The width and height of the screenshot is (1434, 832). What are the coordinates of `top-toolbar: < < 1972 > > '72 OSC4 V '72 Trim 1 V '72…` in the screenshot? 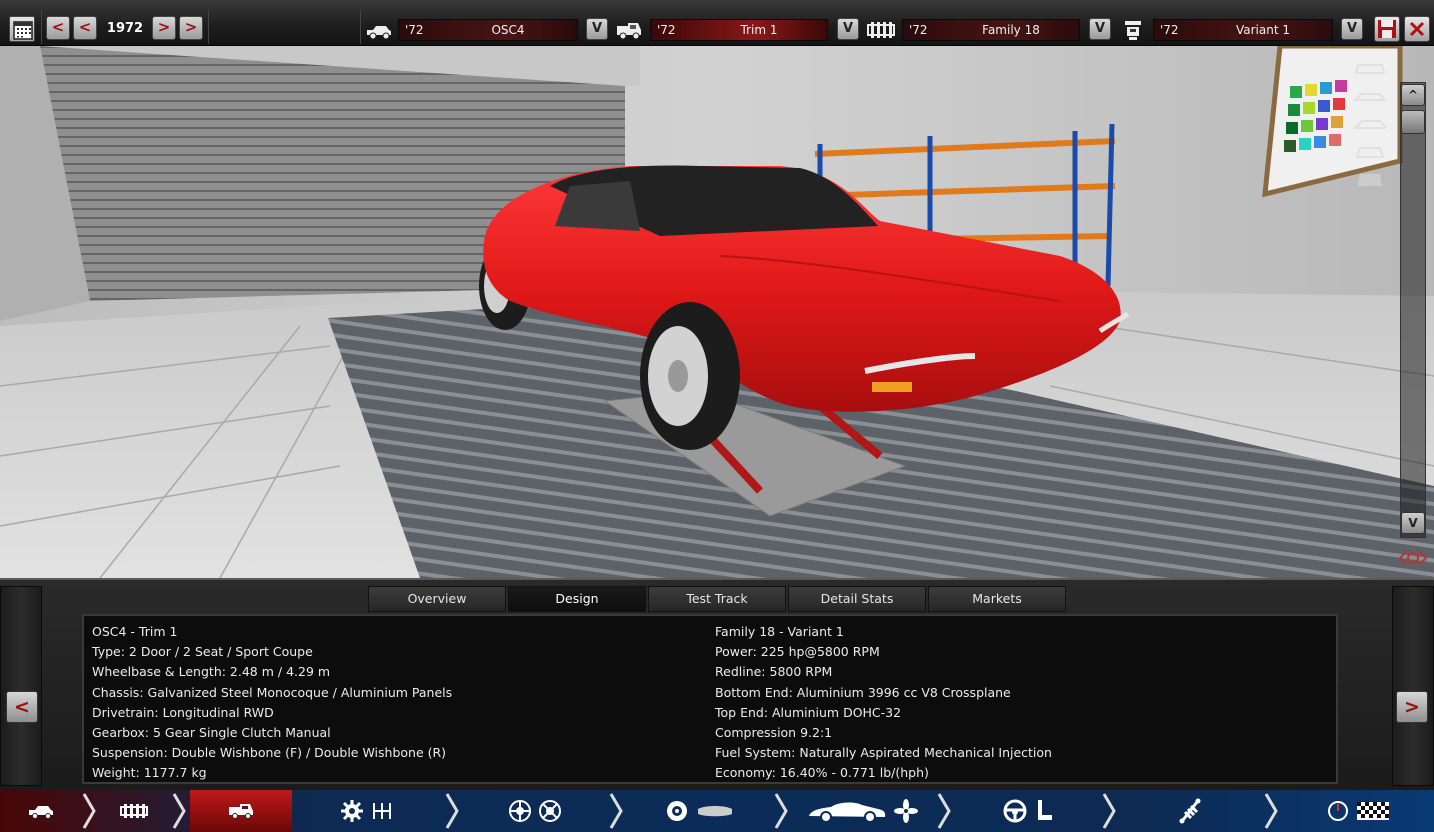 It's located at (717, 23).